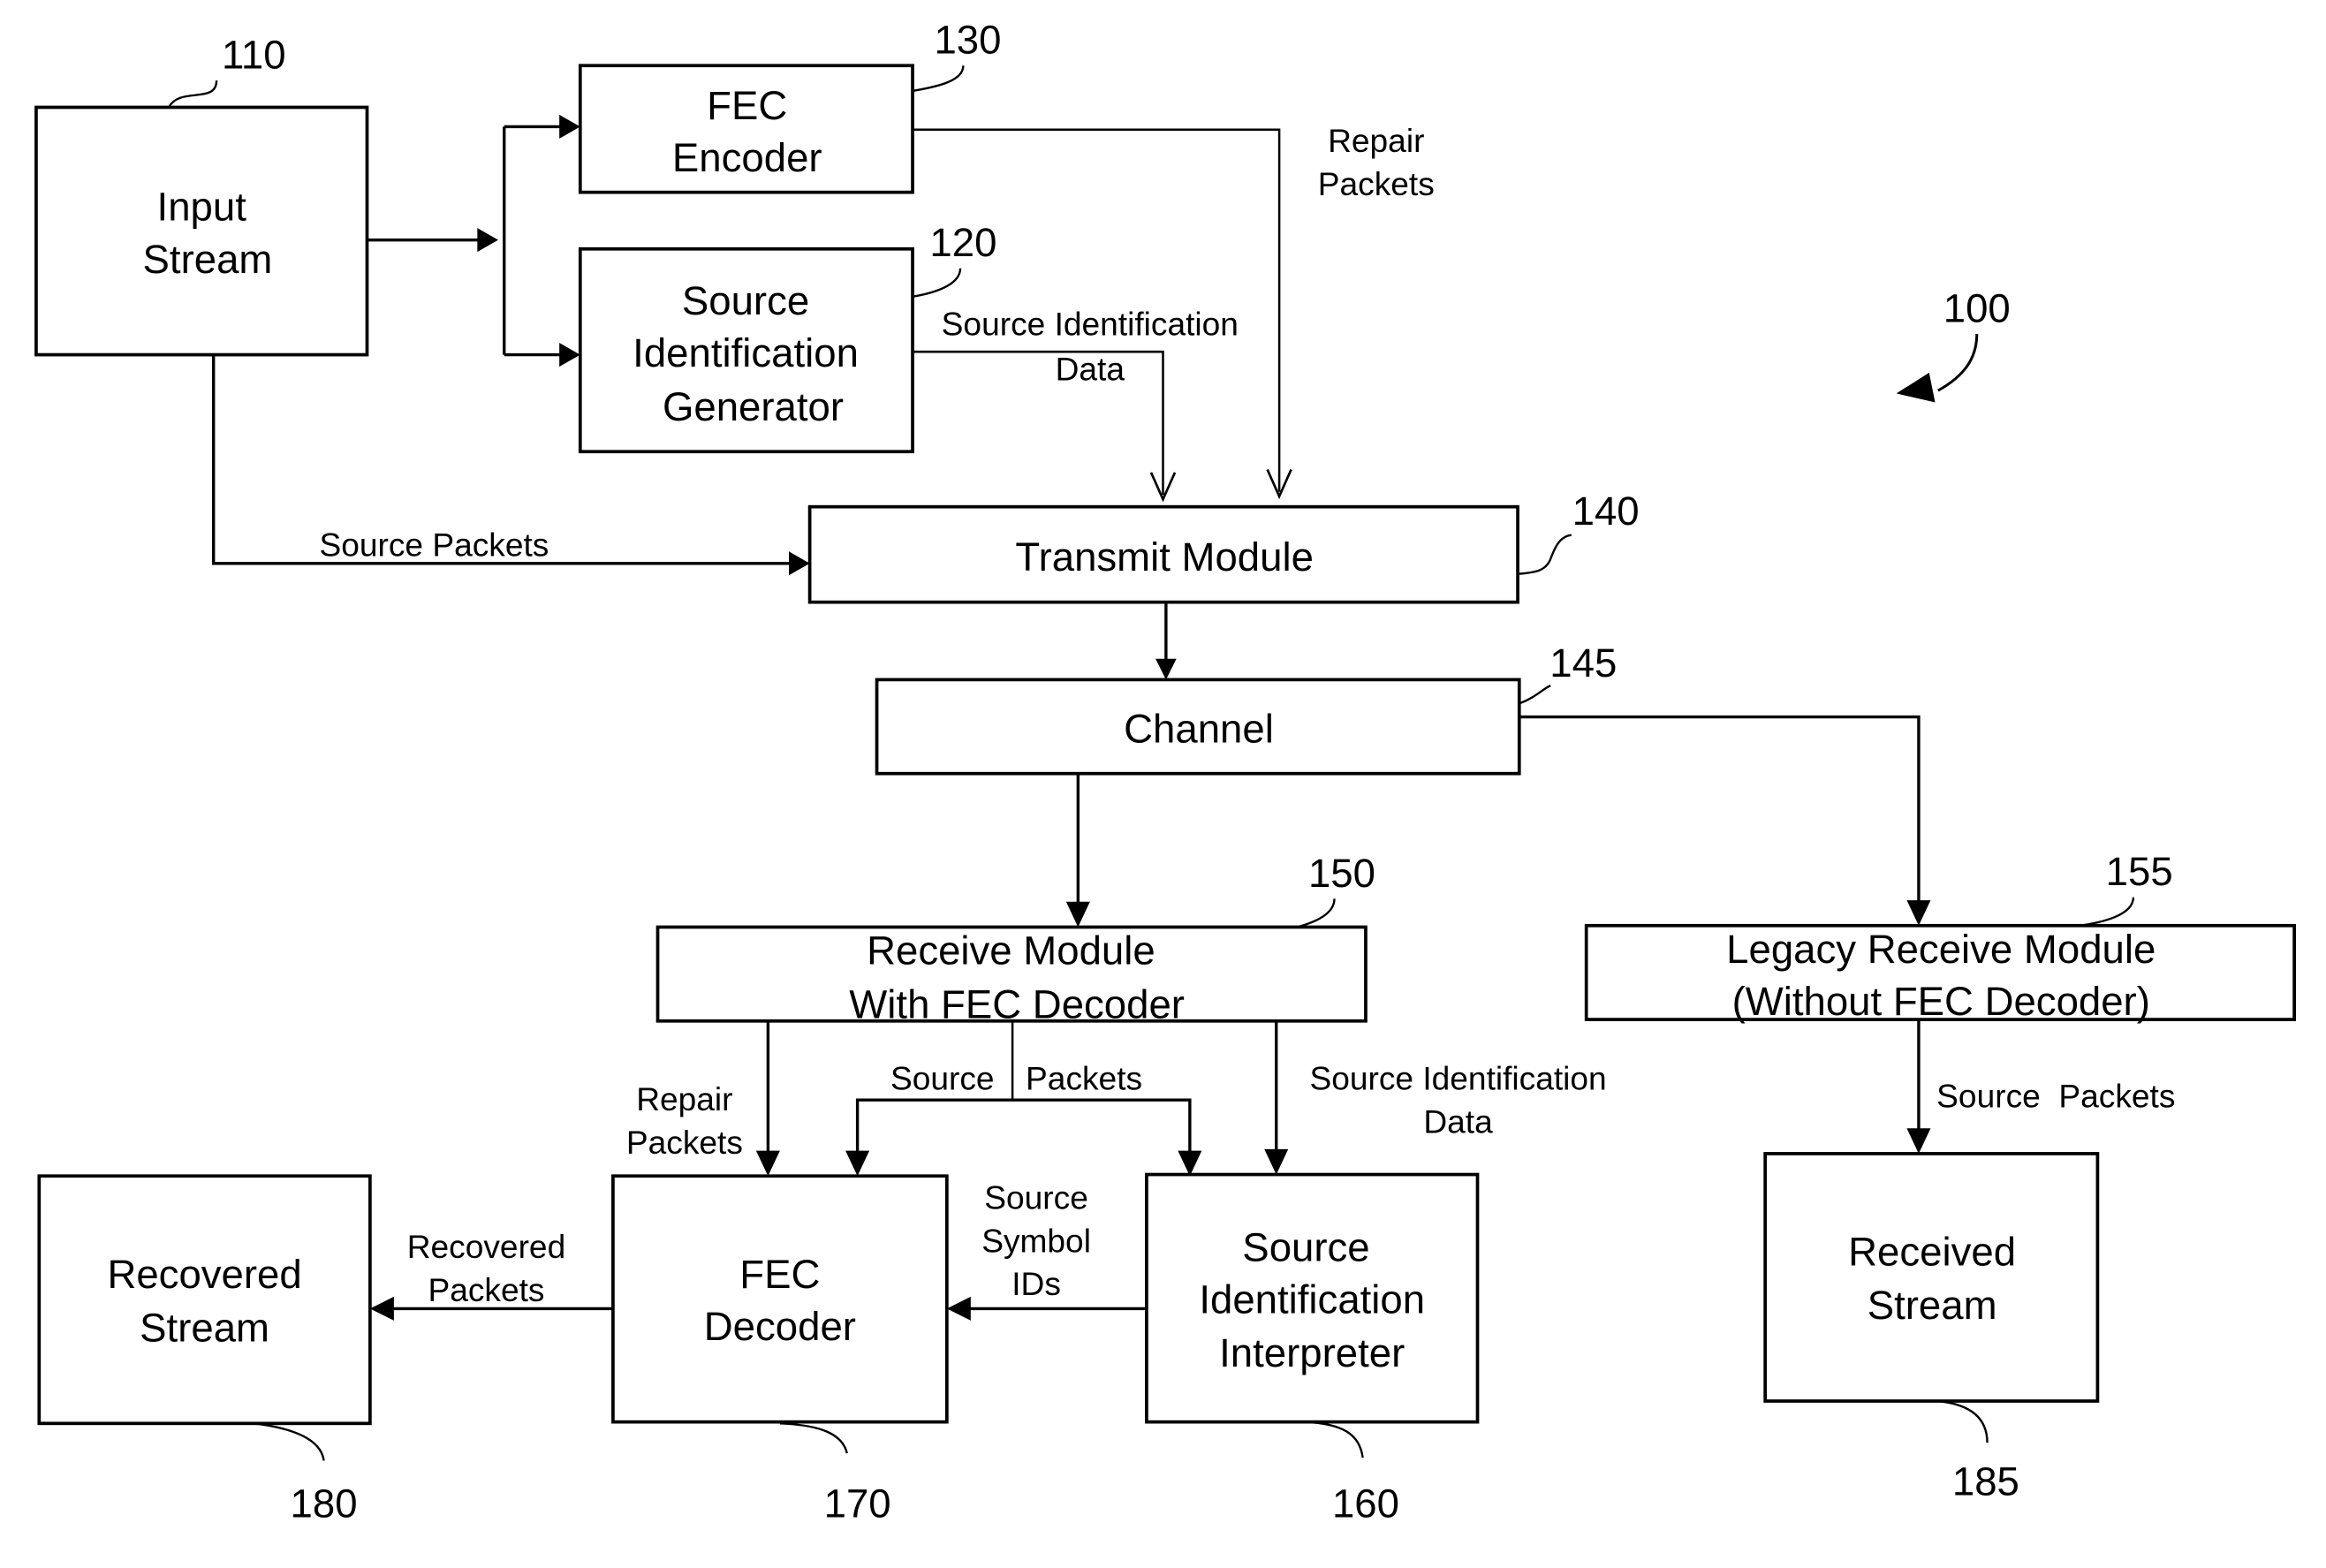 The image size is (2326, 1568). I want to click on block-label: Receive Module, so click(1011, 950).